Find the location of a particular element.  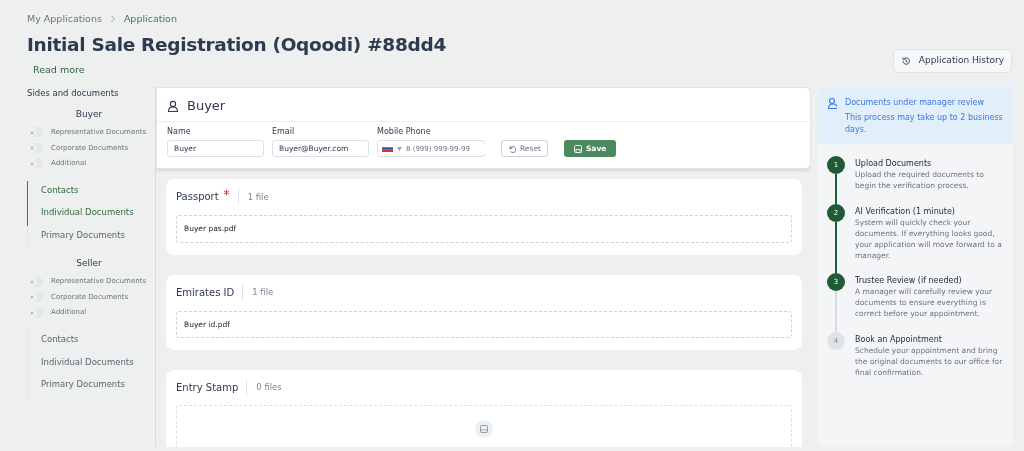

breadcrumb-link: Application is located at coordinates (150, 19).